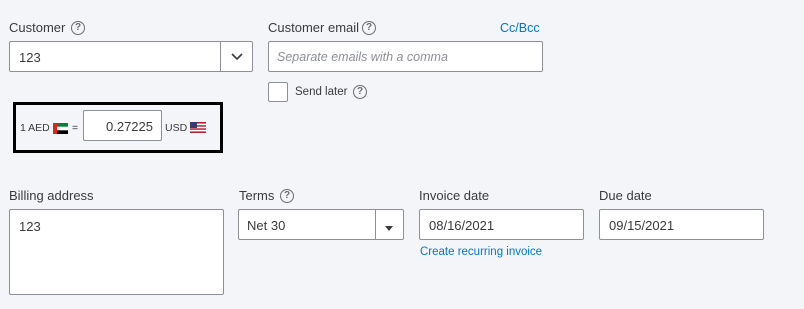 Image resolution: width=804 pixels, height=309 pixels. What do you see at coordinates (60, 127) in the screenshot?
I see `uae-flag-icon` at bounding box center [60, 127].